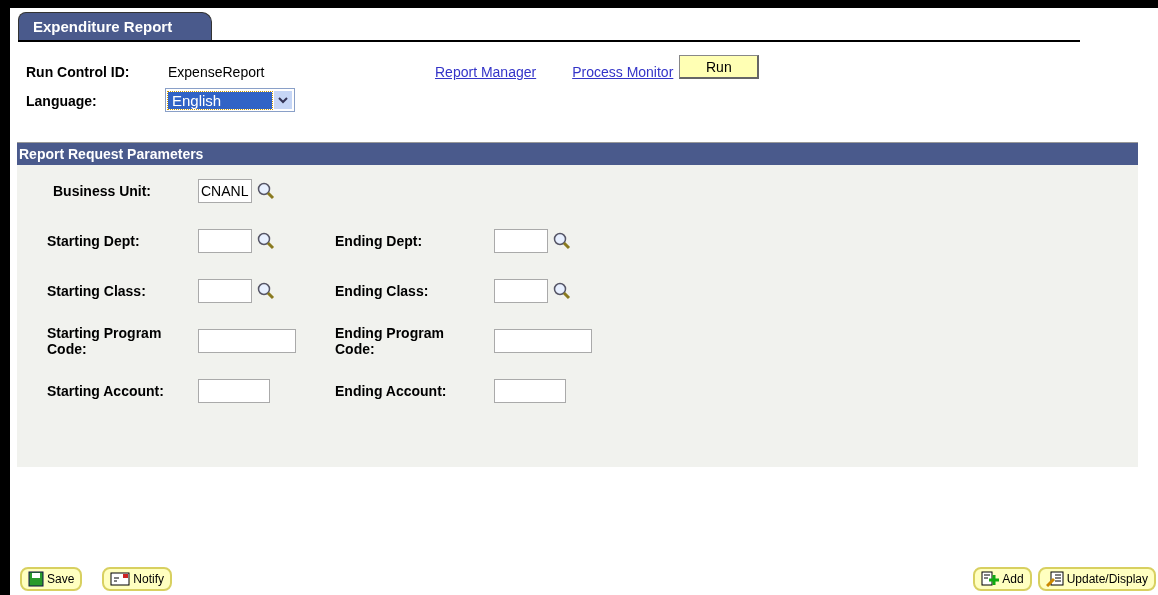 This screenshot has width=1158, height=595. I want to click on field-label: Ending Dept:, so click(379, 241).